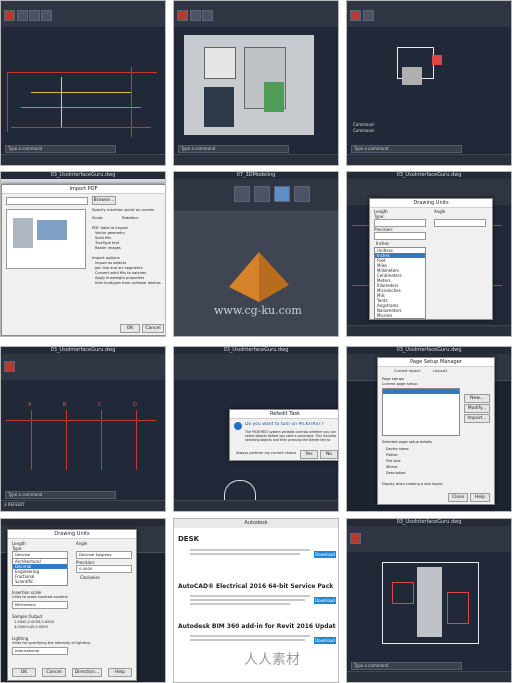 Image resolution: width=512 pixels, height=683 pixels. I want to click on move-tool-icon, so click(207, 15).